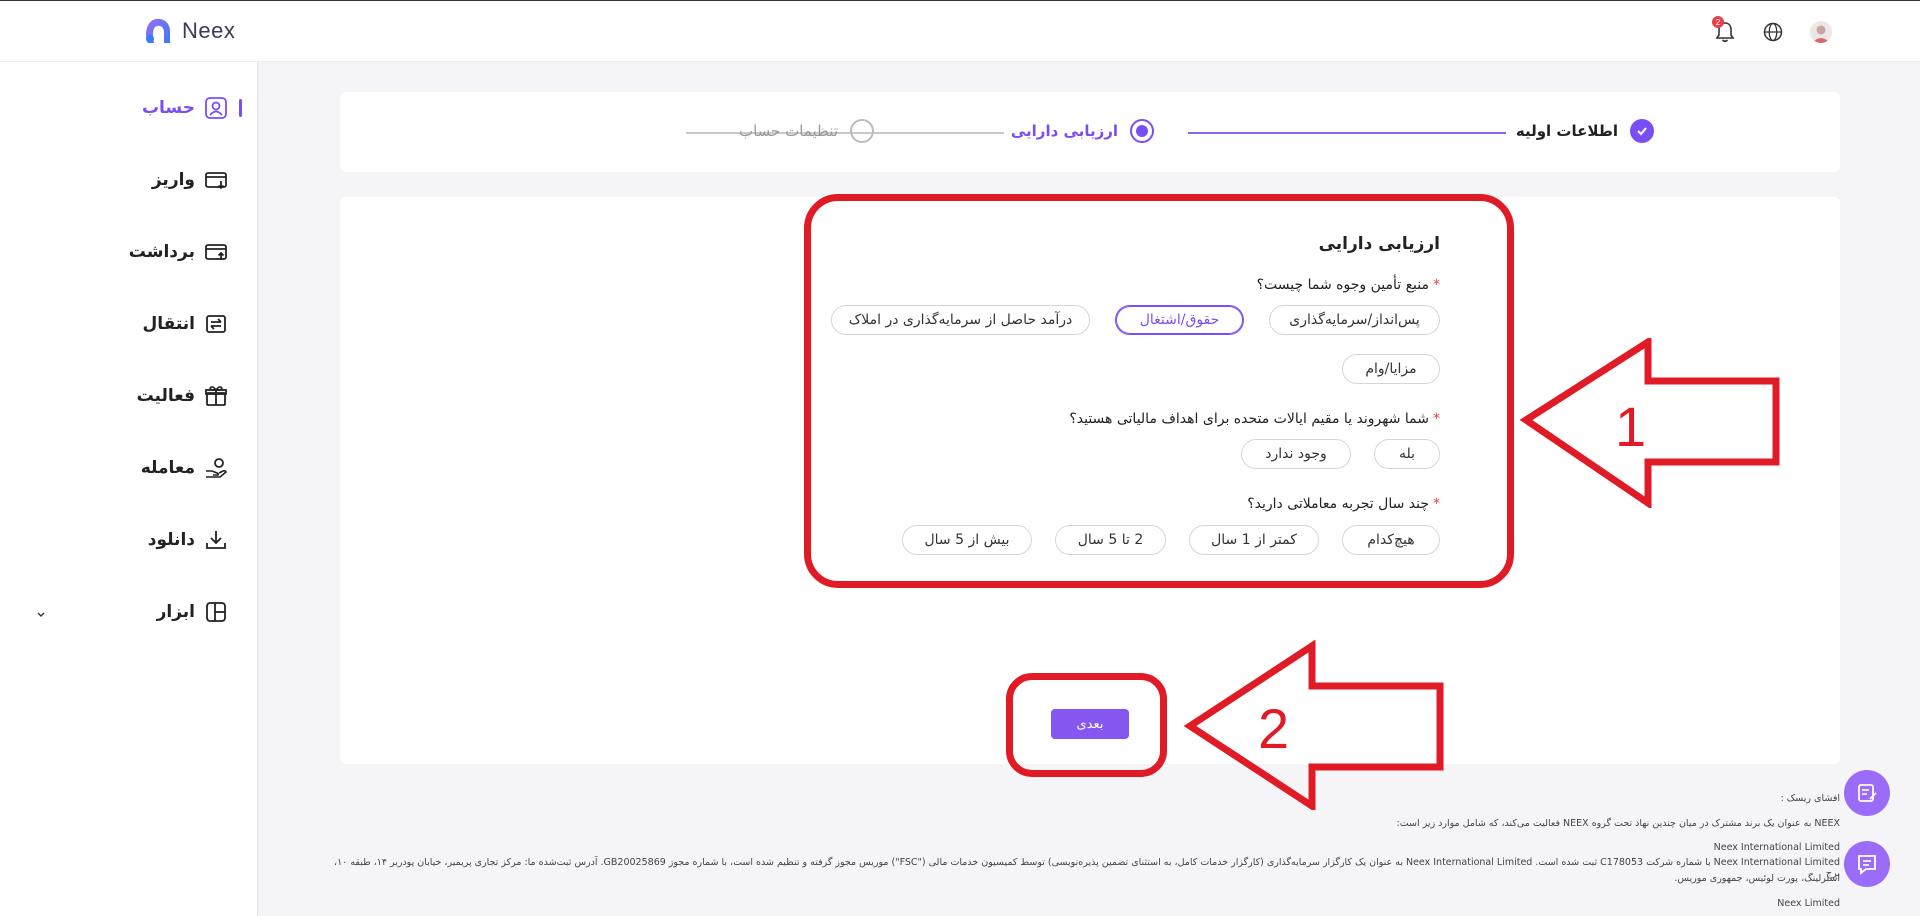 The height and width of the screenshot is (916, 1920). What do you see at coordinates (960, 31) in the screenshot?
I see `top-header: Neex 2` at bounding box center [960, 31].